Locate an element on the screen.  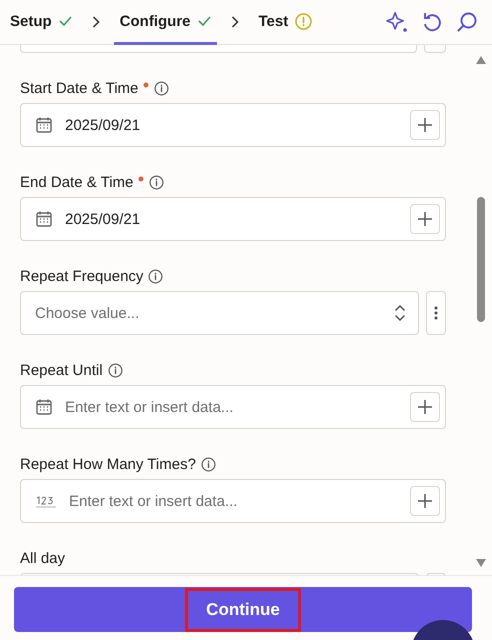
step-tab: Setup is located at coordinates (44, 22).